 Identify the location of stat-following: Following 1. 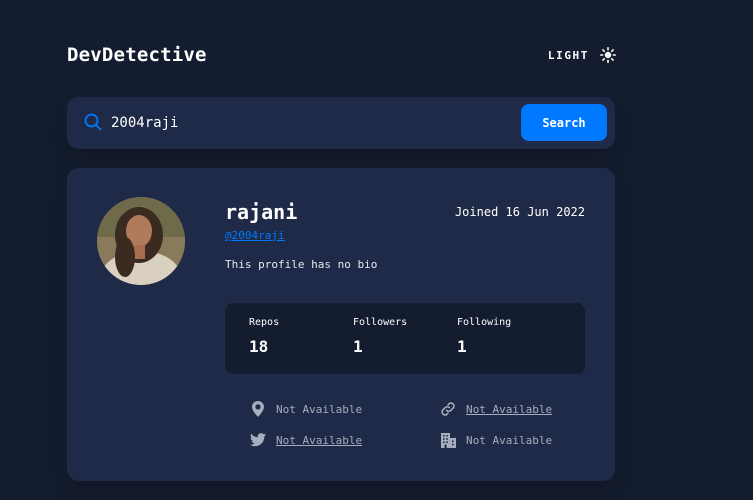
(484, 336).